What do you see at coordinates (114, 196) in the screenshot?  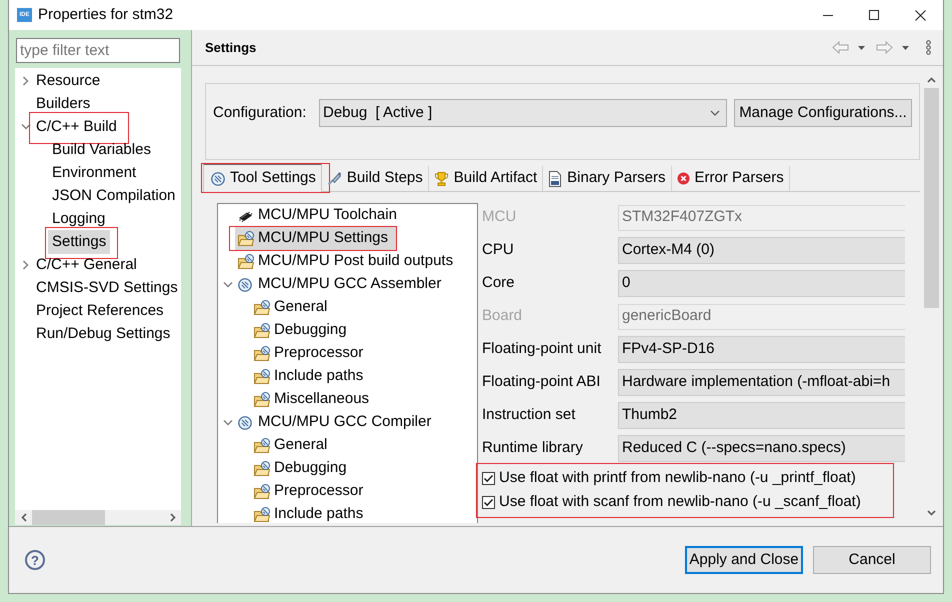 I see `tree-item: JSON Compilation` at bounding box center [114, 196].